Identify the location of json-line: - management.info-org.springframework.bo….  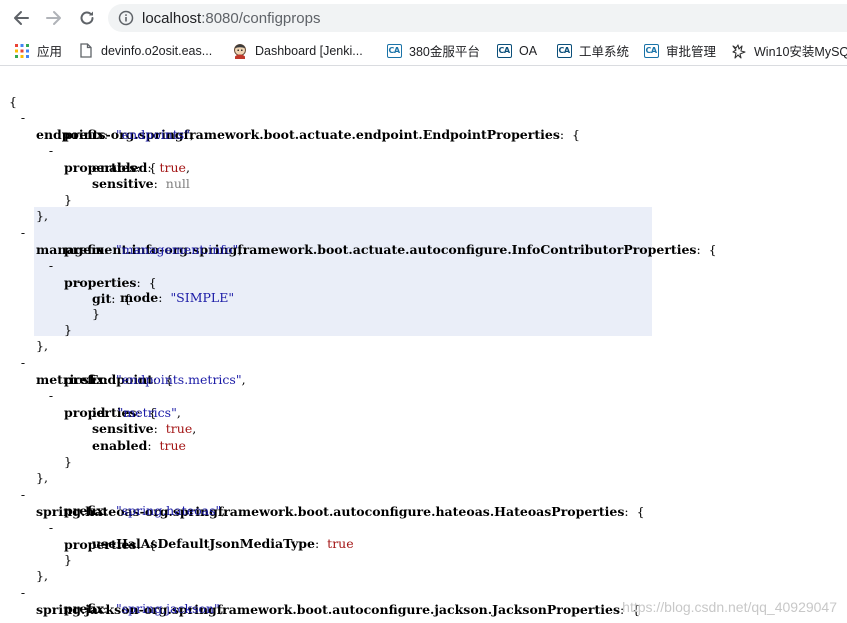
(358, 232).